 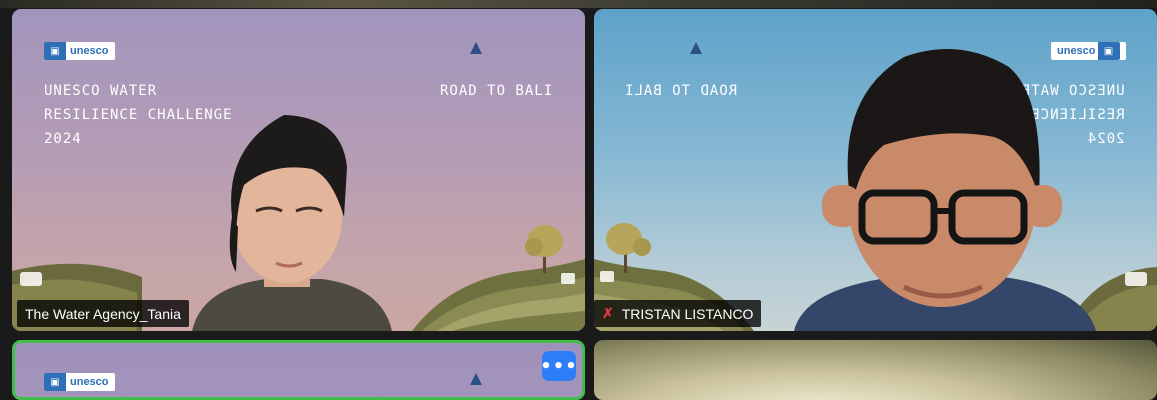 I want to click on unesco-temple-icon: ▣, so click(x=55, y=382).